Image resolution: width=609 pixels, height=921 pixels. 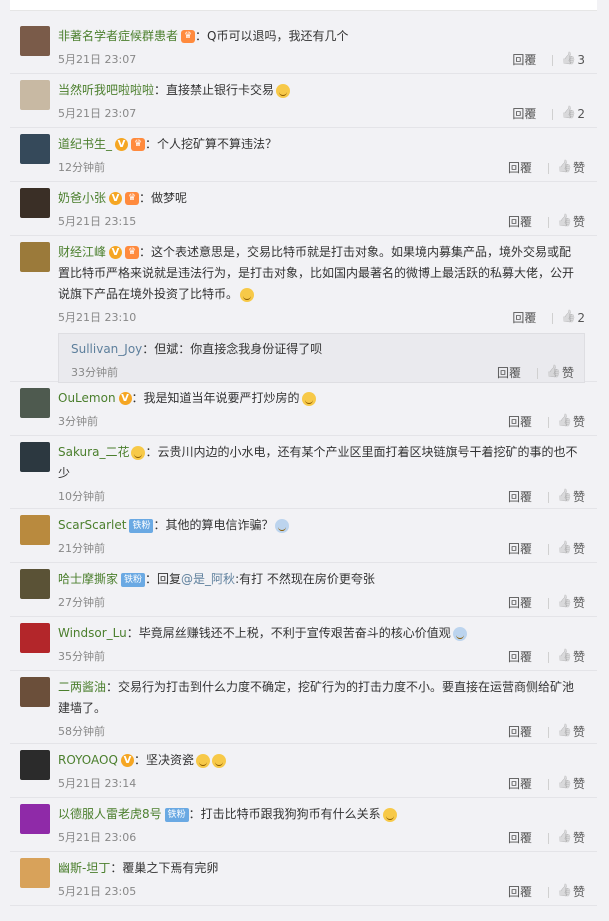 I want to click on username-link: 非著名学者症候群患者, so click(x=118, y=36).